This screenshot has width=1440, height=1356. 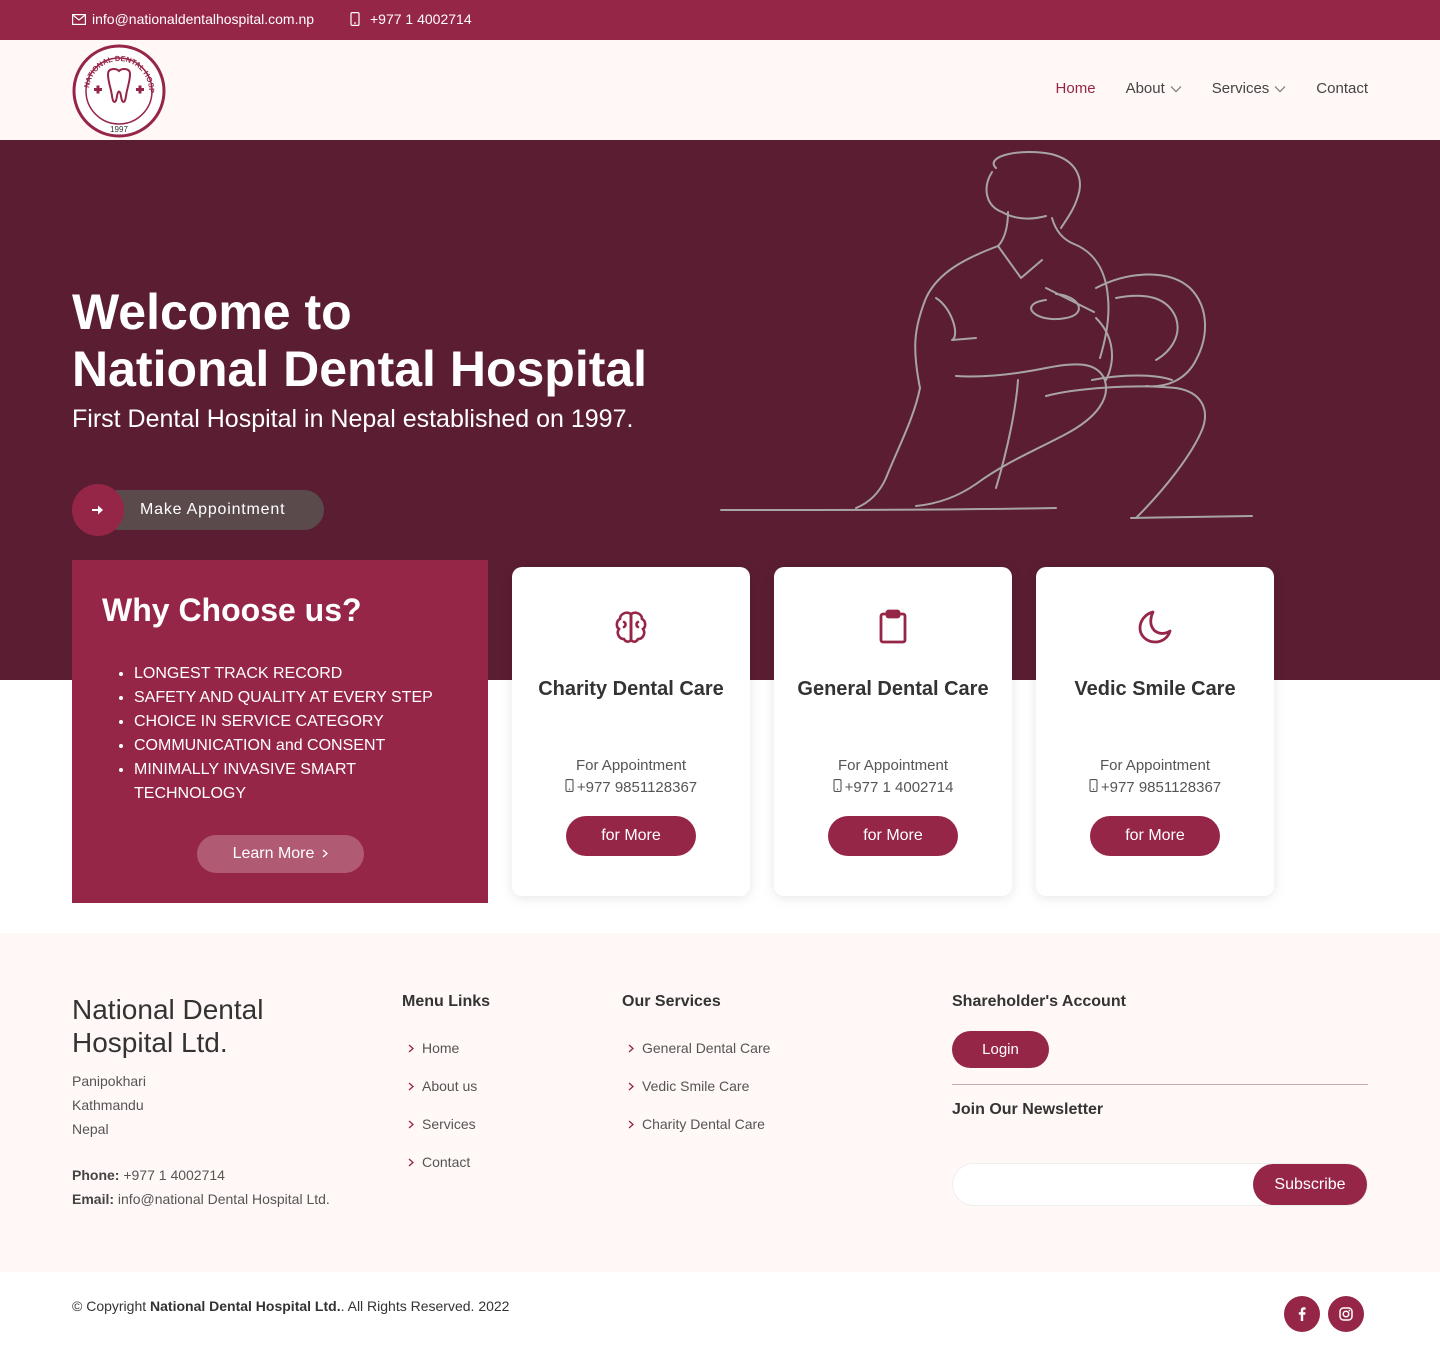 I want to click on chevron-down-icon, so click(x=1176, y=88).